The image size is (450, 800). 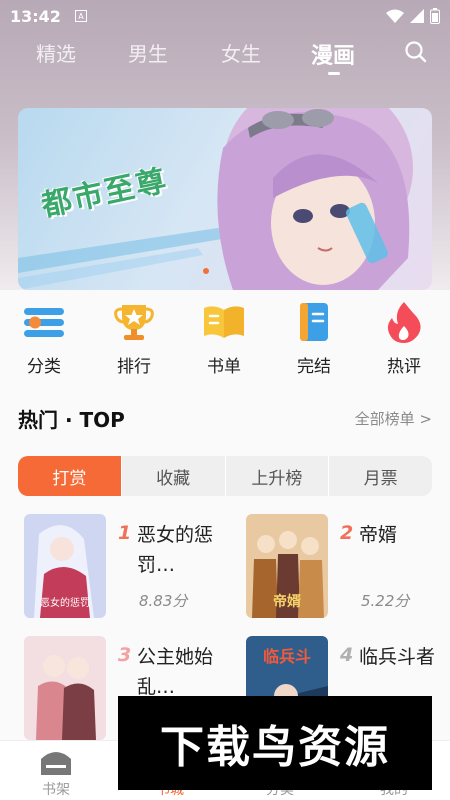 What do you see at coordinates (44, 322) in the screenshot?
I see `category-icon` at bounding box center [44, 322].